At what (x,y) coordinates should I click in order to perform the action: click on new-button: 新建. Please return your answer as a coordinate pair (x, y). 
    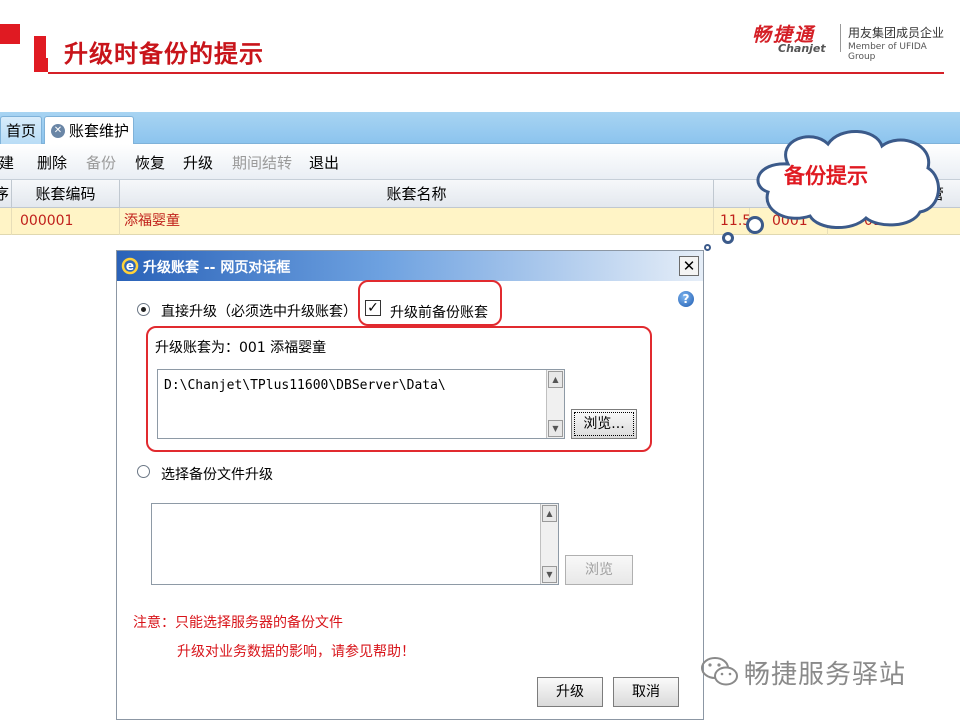
    Looking at the image, I should click on (7, 162).